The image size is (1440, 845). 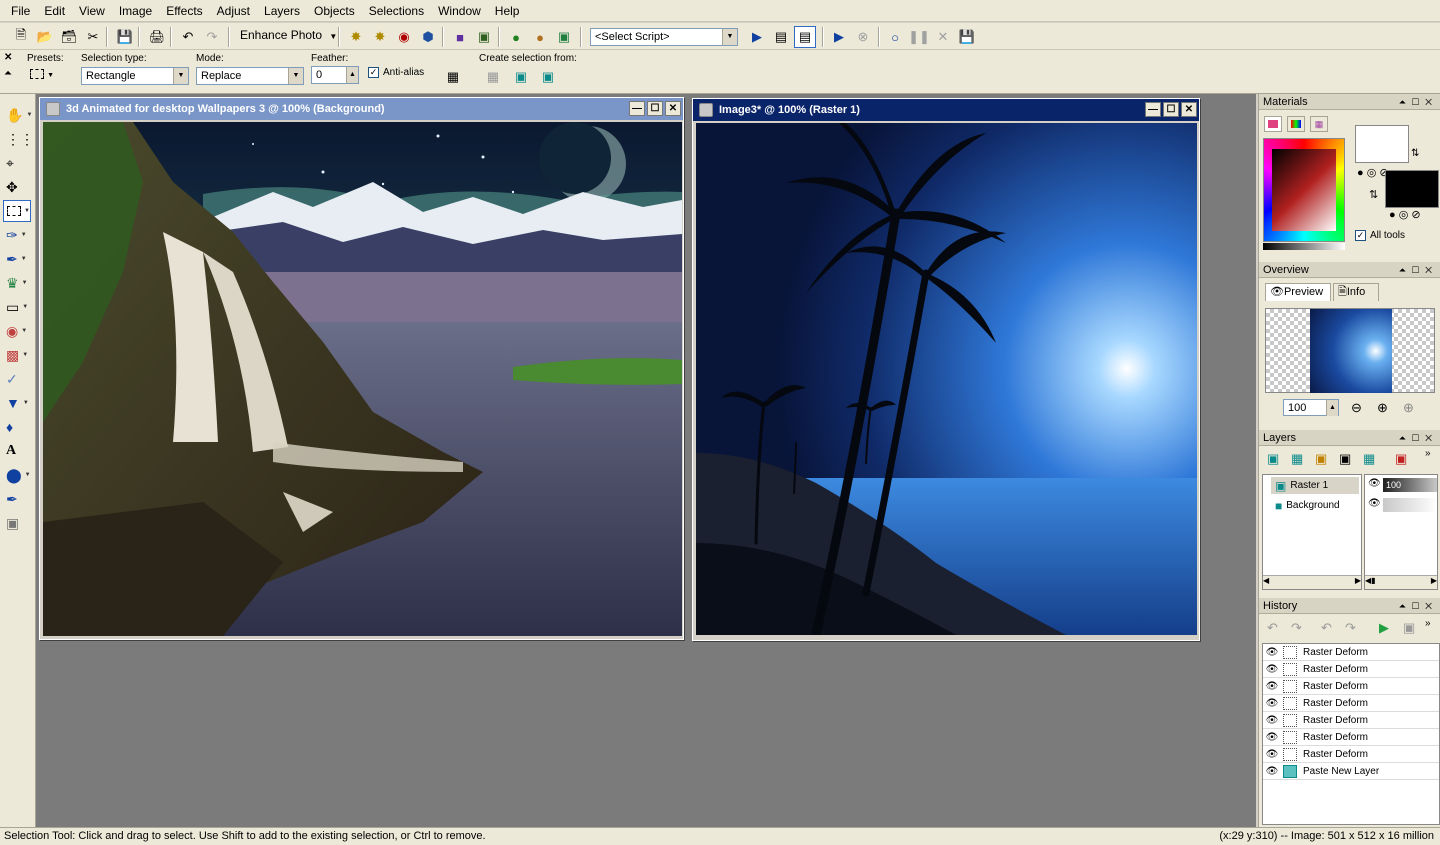 I want to click on window-title-bar: Image3* @ 100% (Raster 1), so click(x=946, y=110).